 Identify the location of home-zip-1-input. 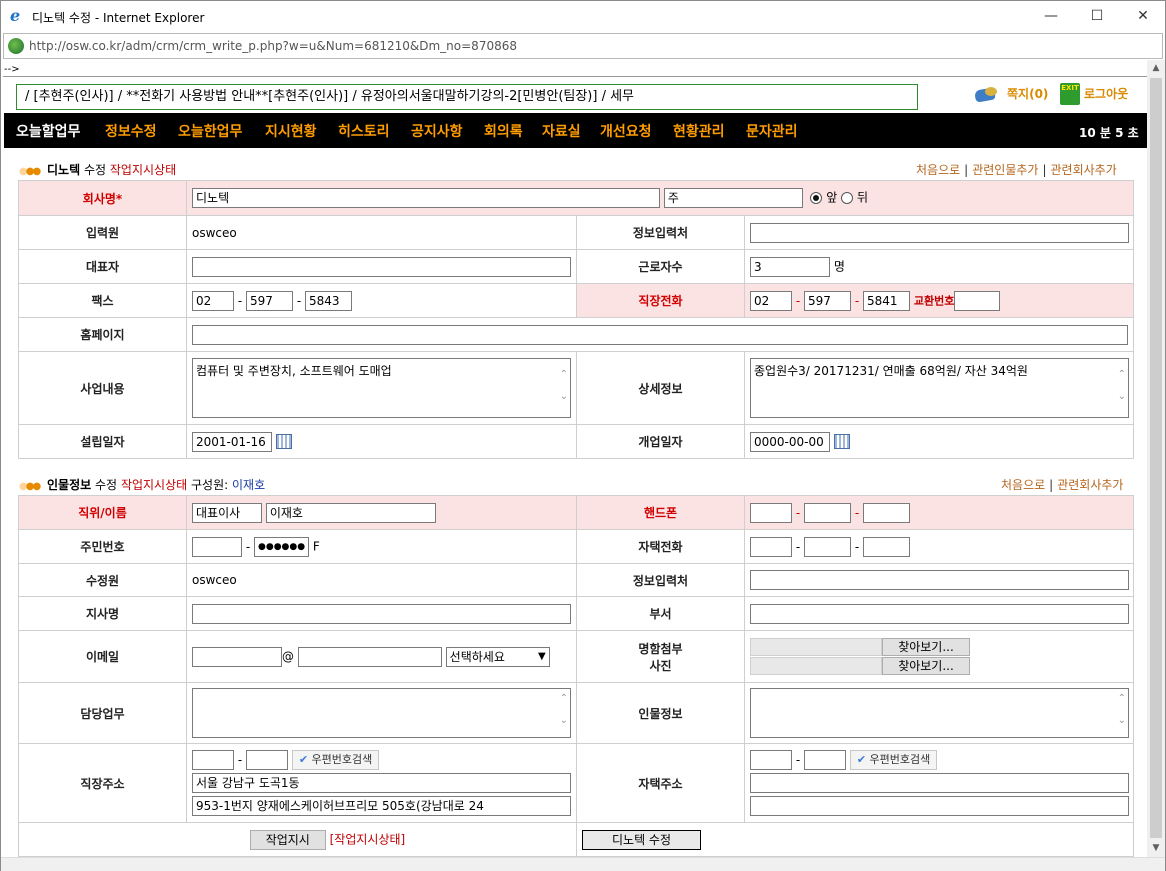
(771, 759).